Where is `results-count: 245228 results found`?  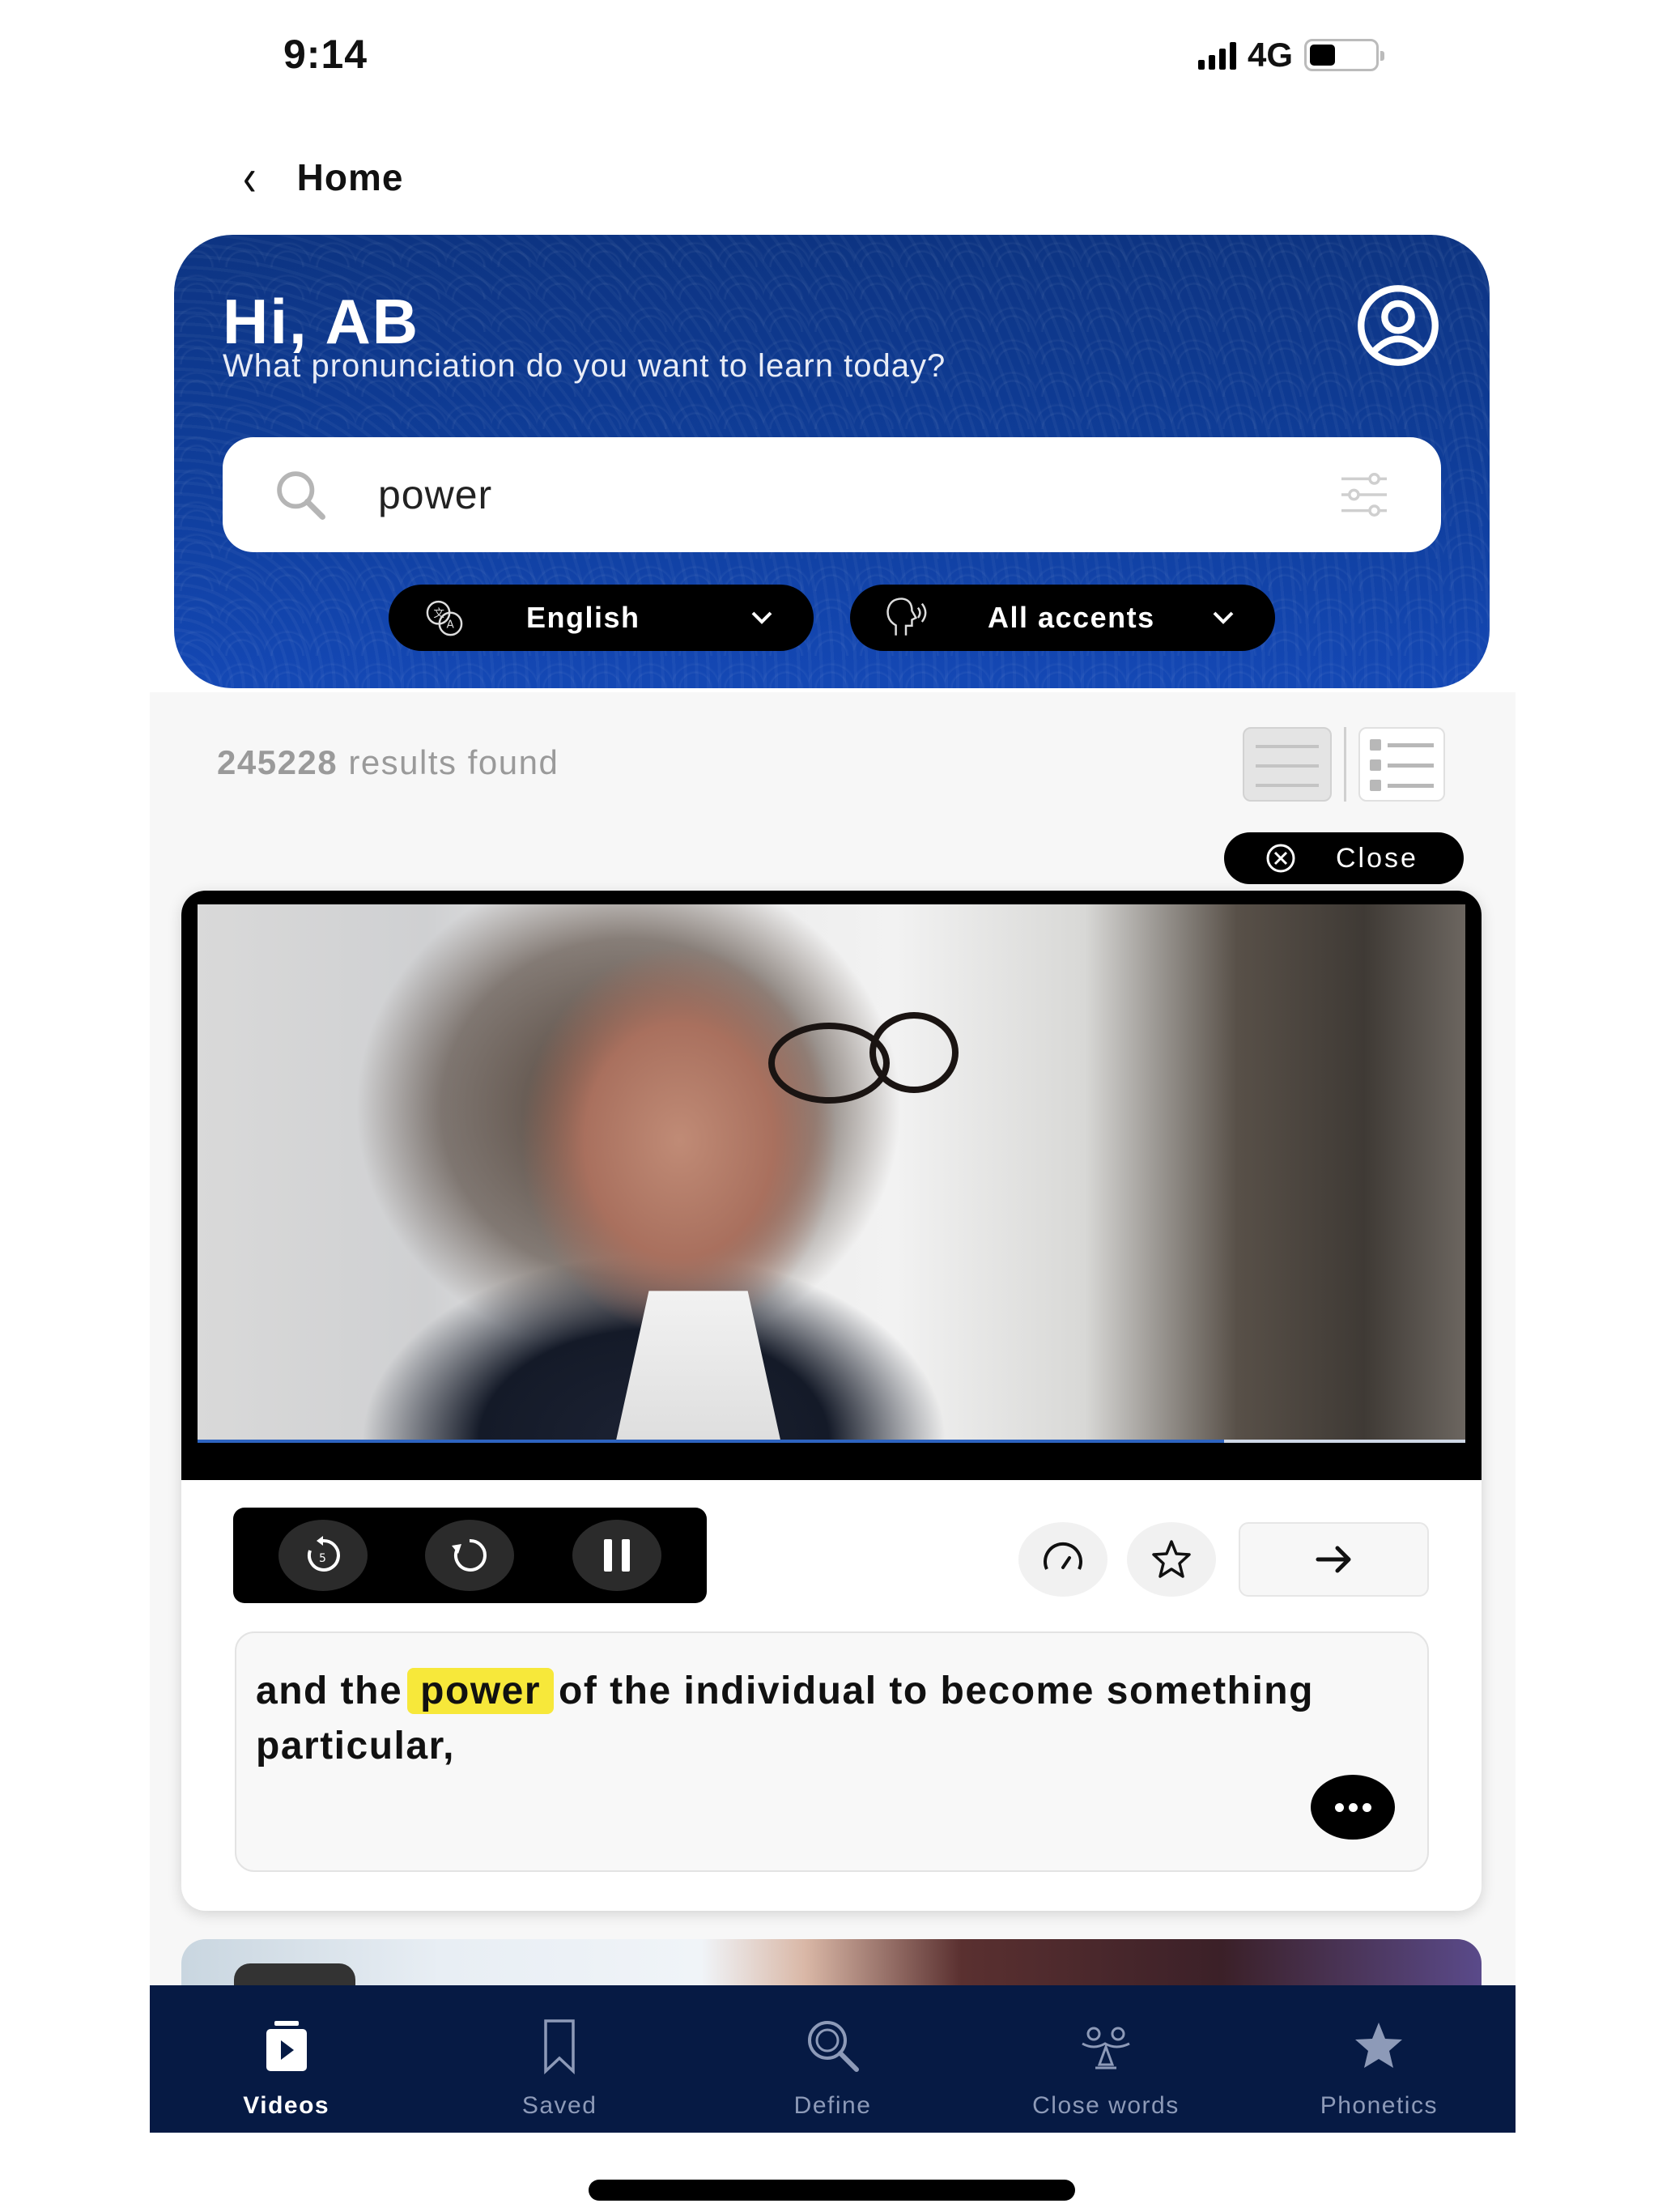
results-count: 245228 results found is located at coordinates (388, 762).